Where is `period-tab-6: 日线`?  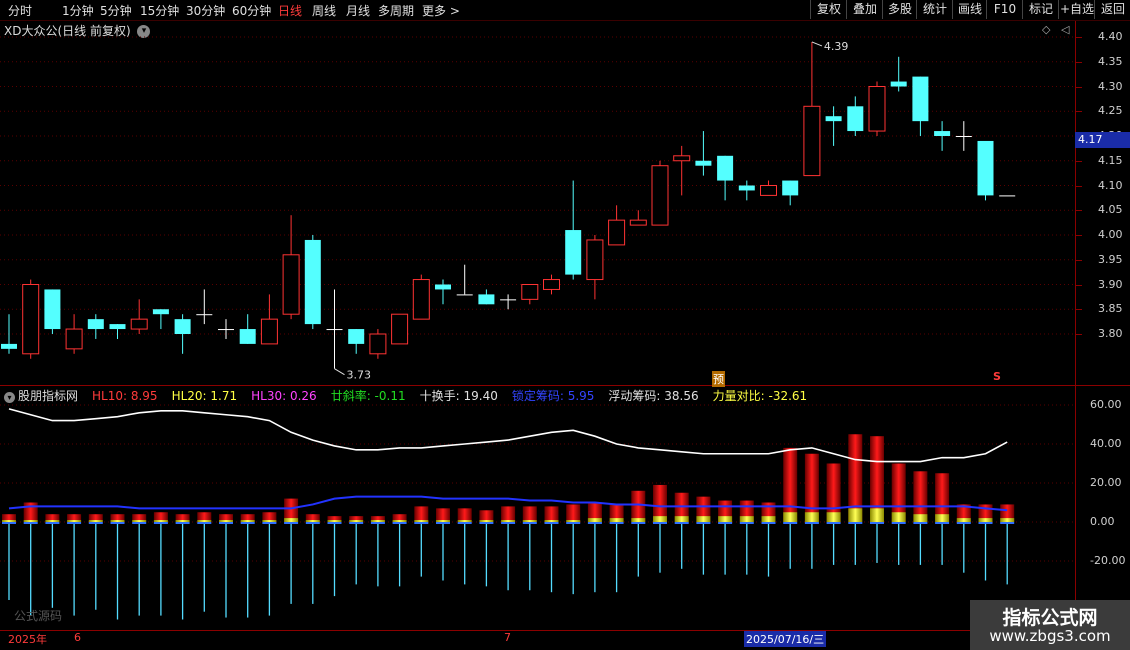
period-tab-6: 日线 is located at coordinates (290, 10).